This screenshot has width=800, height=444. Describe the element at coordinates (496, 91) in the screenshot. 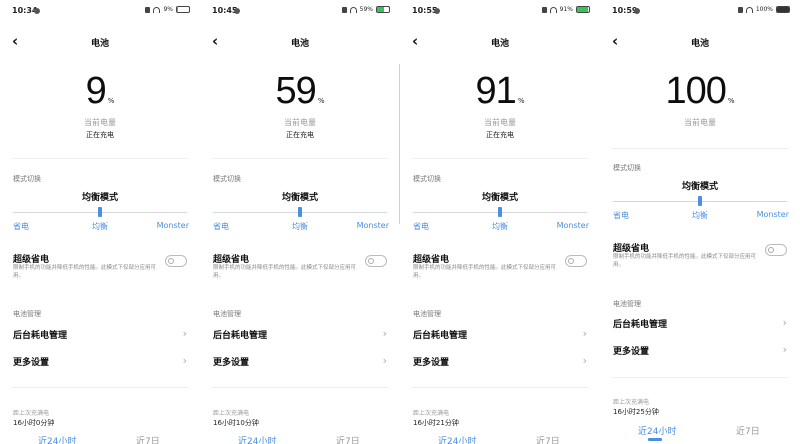

I see `battery-percent-value: 91` at that location.